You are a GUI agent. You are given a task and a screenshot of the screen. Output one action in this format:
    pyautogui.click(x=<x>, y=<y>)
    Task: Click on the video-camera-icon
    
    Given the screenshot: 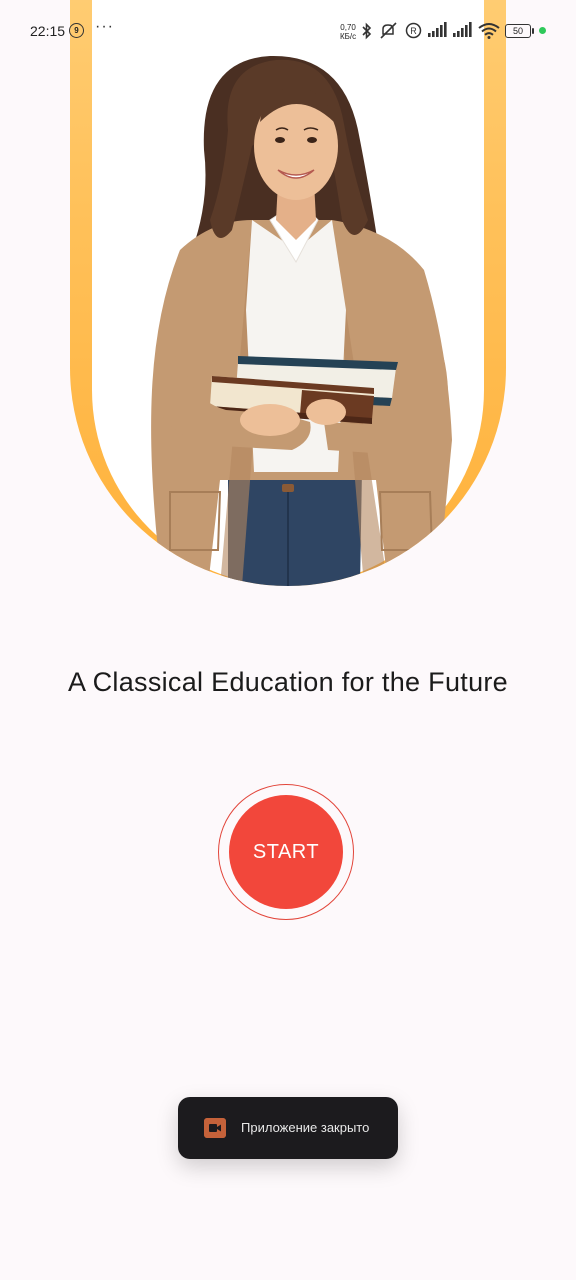 What is the action you would take?
    pyautogui.click(x=215, y=1128)
    